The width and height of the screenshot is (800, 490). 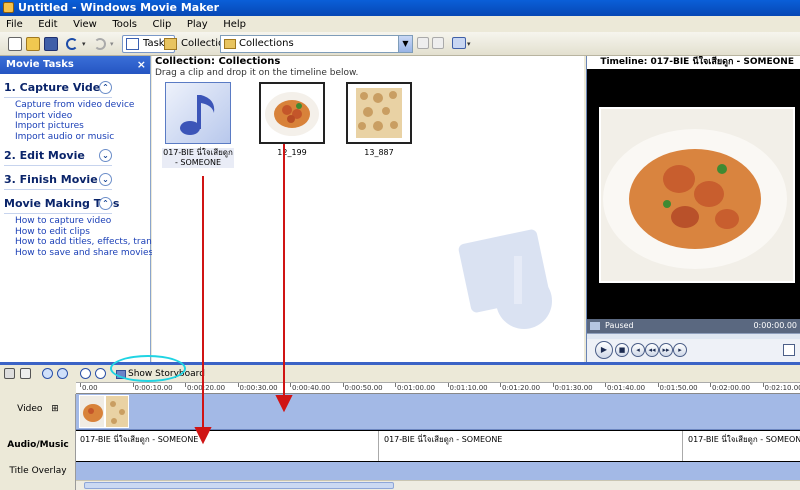 What do you see at coordinates (619, 325) in the screenshot?
I see `playback-status: Paused` at bounding box center [619, 325].